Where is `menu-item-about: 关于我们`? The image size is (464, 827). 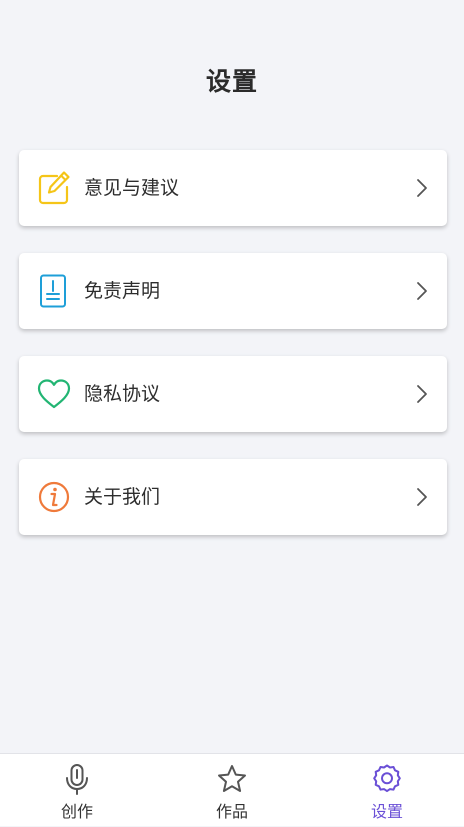 menu-item-about: 关于我们 is located at coordinates (233, 497).